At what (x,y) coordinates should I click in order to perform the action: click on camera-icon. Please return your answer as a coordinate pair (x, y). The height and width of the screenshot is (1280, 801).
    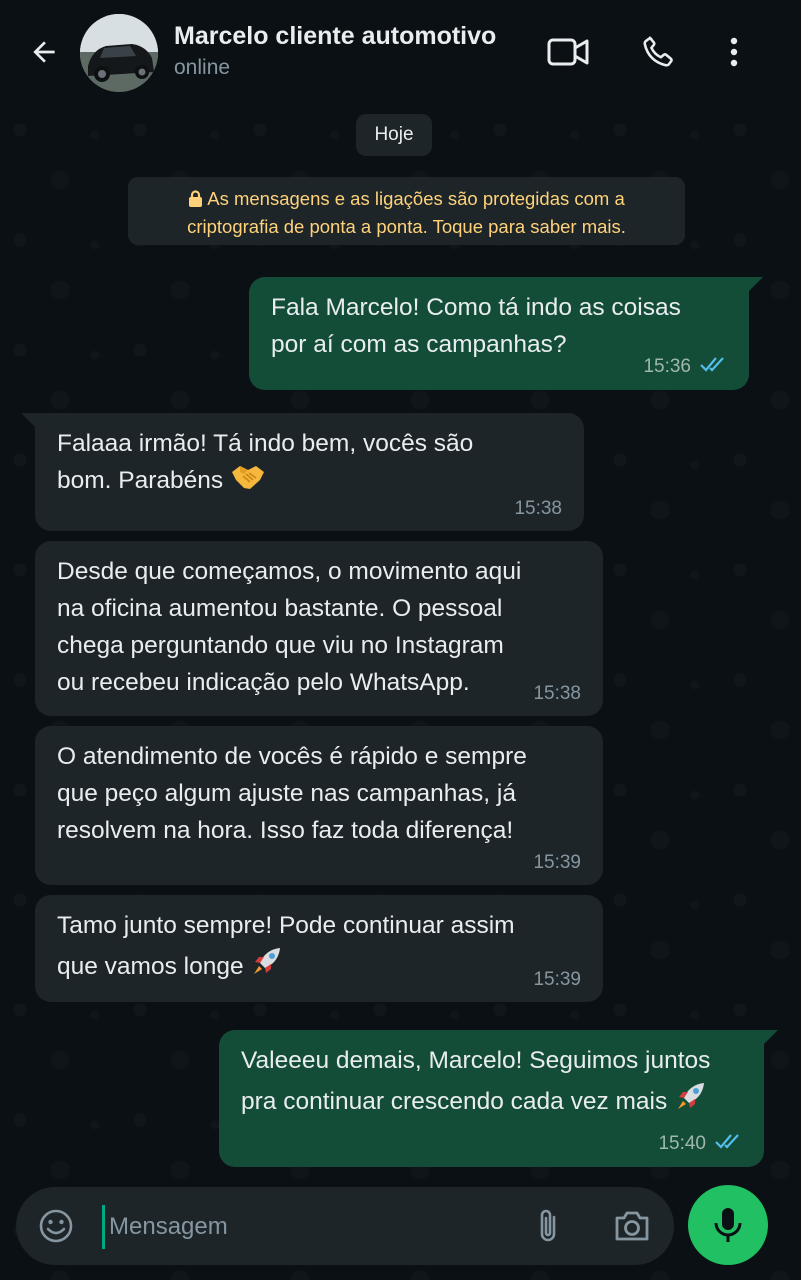
    Looking at the image, I should click on (632, 1226).